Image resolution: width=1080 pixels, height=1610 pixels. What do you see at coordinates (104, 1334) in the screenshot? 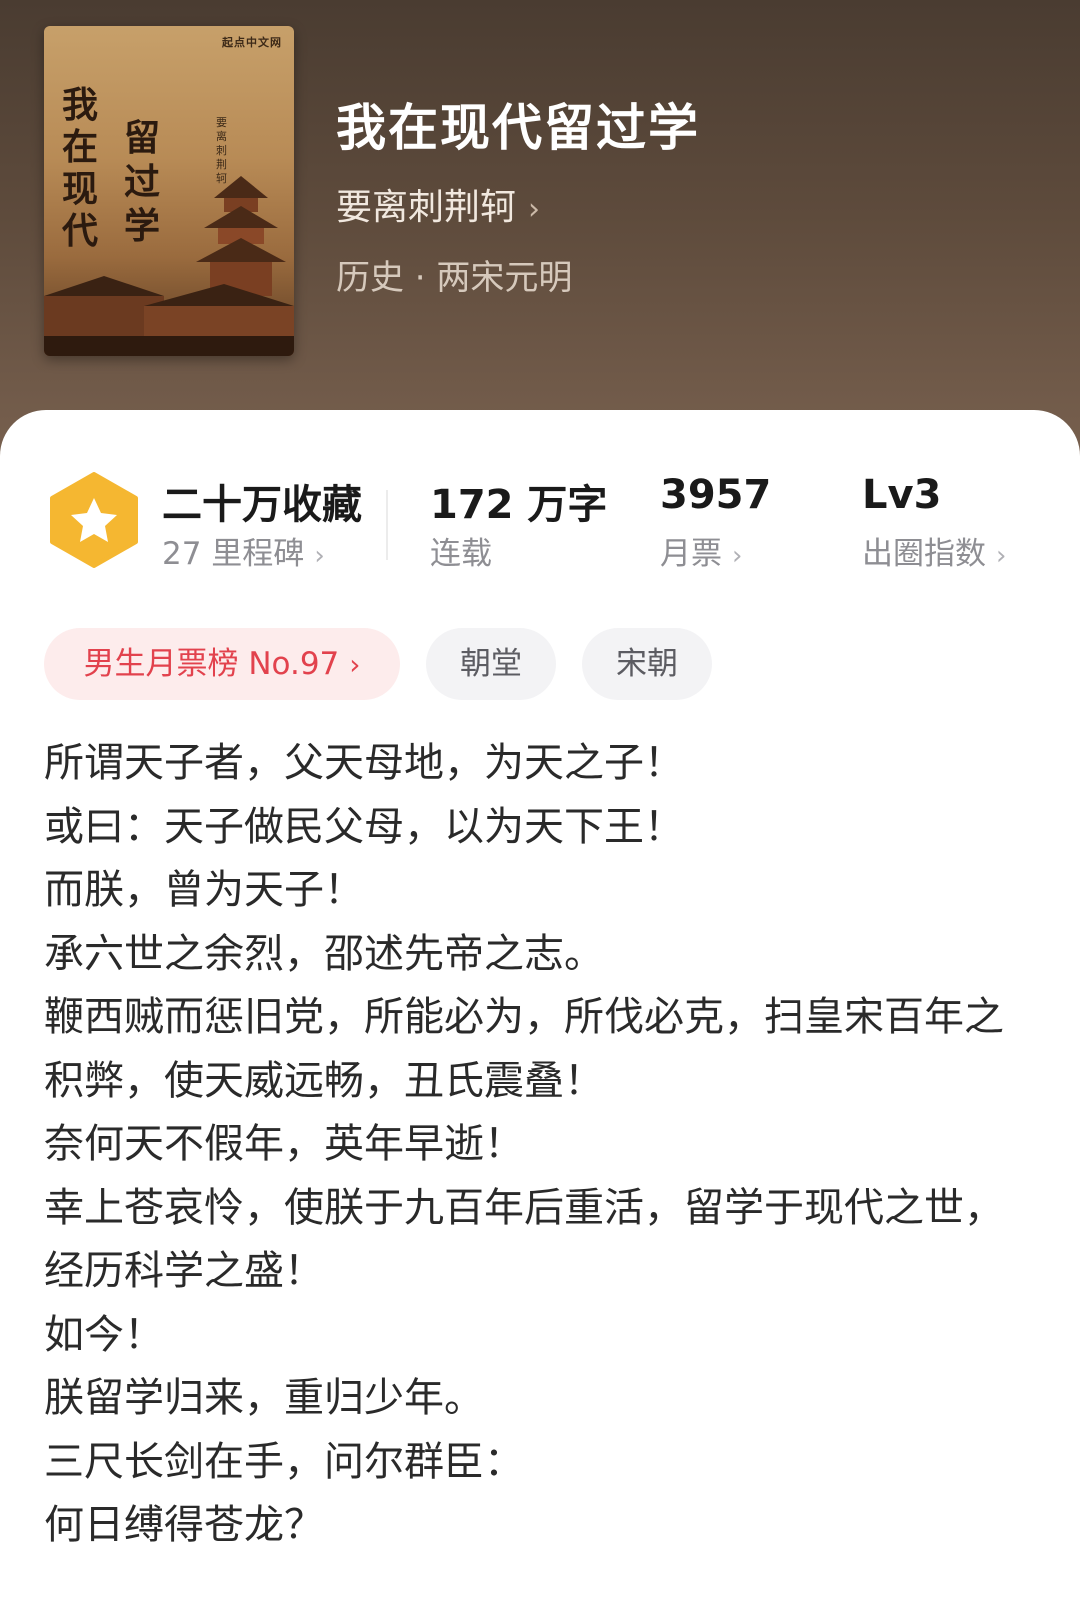
I see `synopsis-line: 如今！` at bounding box center [104, 1334].